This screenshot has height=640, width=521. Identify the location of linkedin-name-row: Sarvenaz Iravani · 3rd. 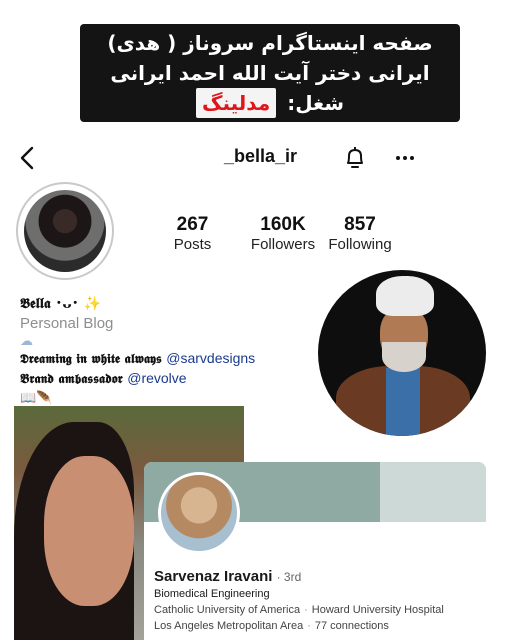
(227, 576).